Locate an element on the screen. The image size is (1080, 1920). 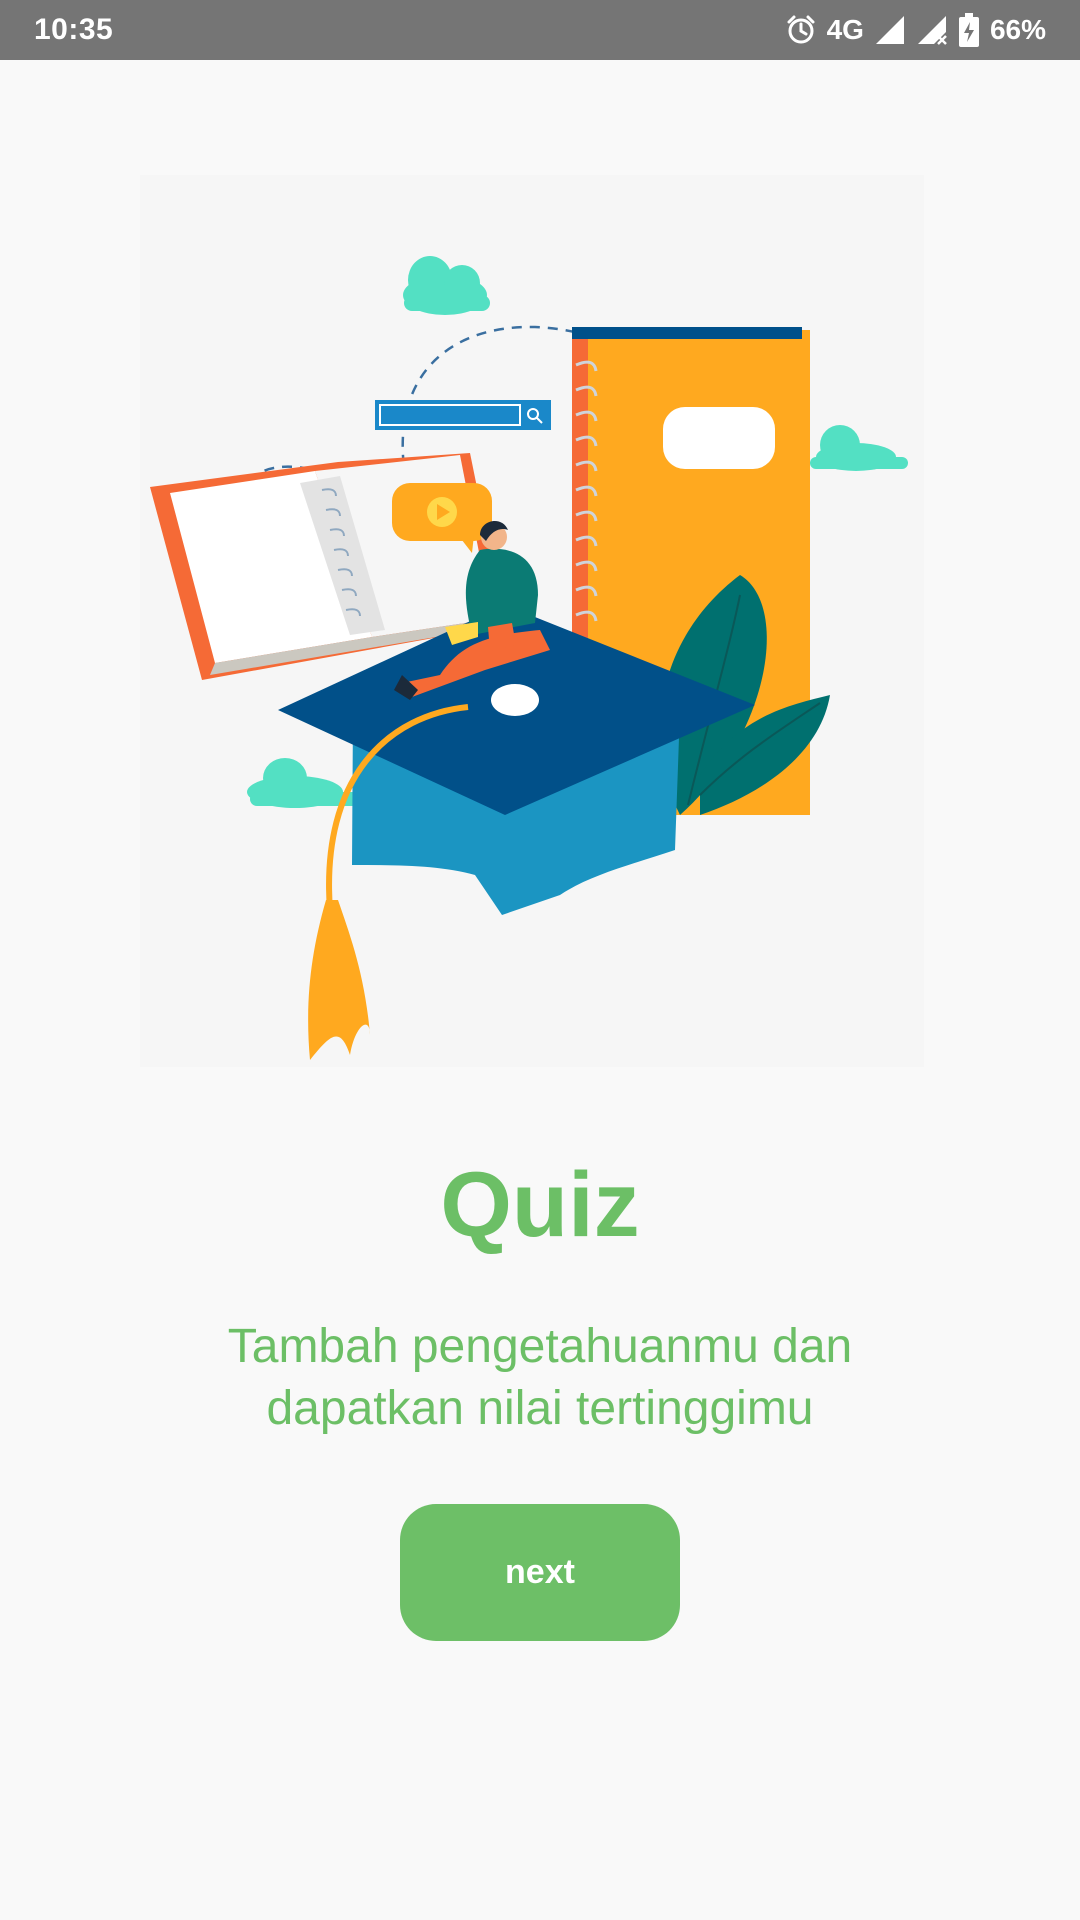
cloud-top is located at coordinates (446, 285).